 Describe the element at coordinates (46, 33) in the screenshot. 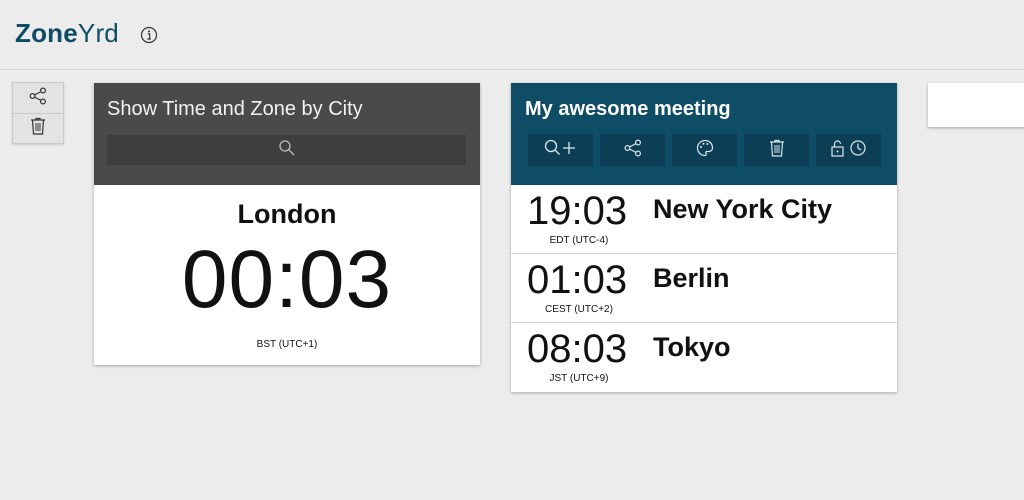

I see `logo-bold-text: Zone` at that location.